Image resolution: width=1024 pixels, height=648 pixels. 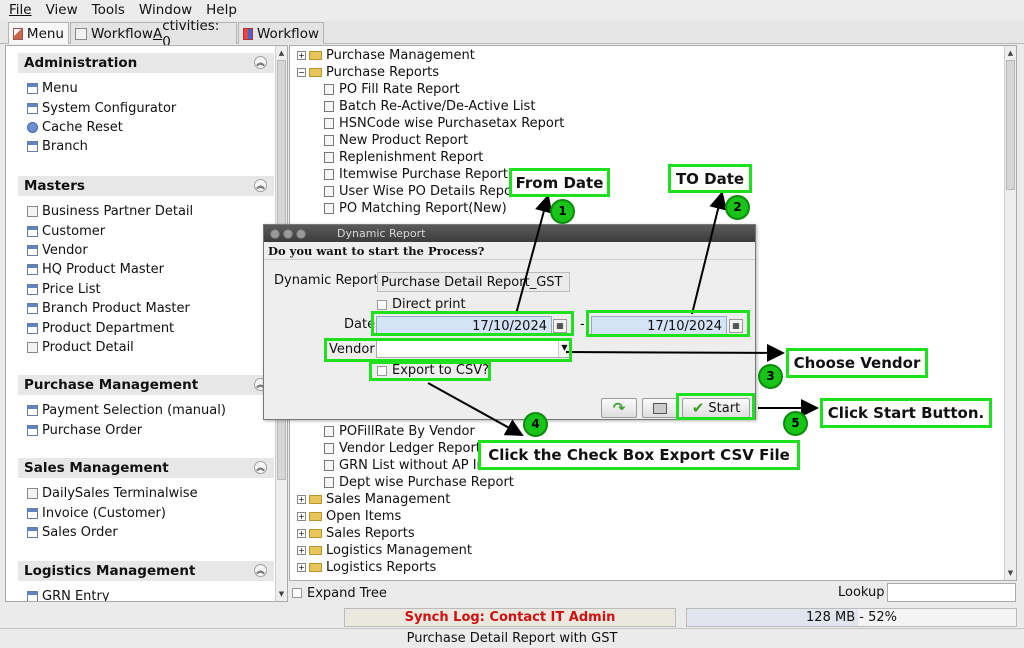 I want to click on tree-report: Replenishment Report, so click(x=403, y=157).